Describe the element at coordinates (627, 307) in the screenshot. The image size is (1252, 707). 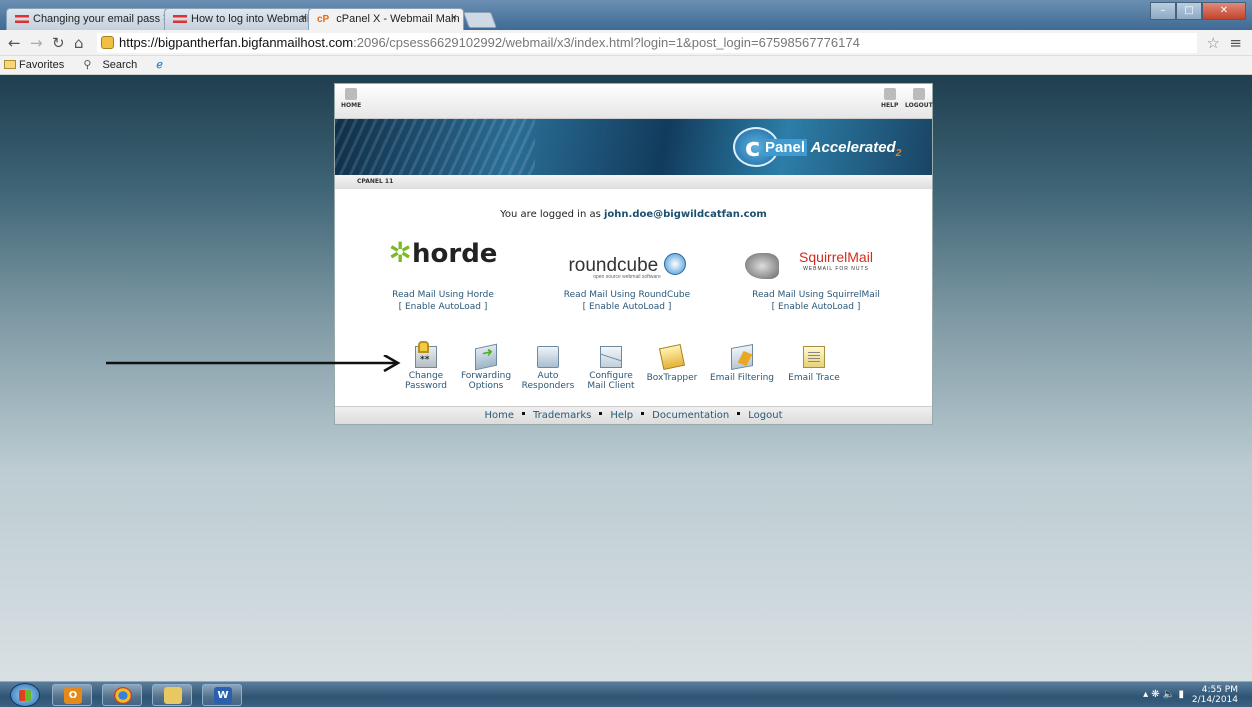
I see `enable-autoload-roundcube-link: [ Enable AutoLoad ]` at that location.